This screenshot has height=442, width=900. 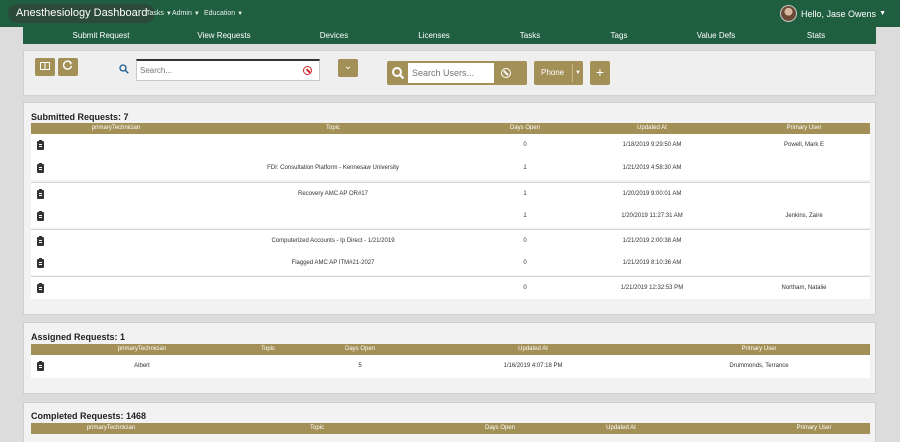 I want to click on clear-user-search-icon, so click(x=506, y=73).